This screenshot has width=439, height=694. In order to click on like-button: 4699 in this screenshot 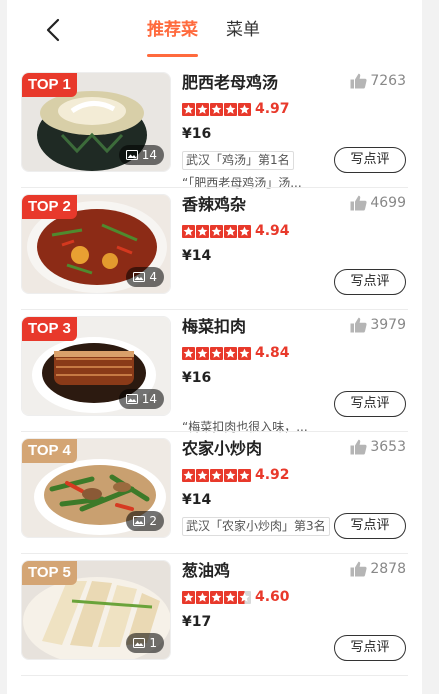, I will do `click(378, 203)`.